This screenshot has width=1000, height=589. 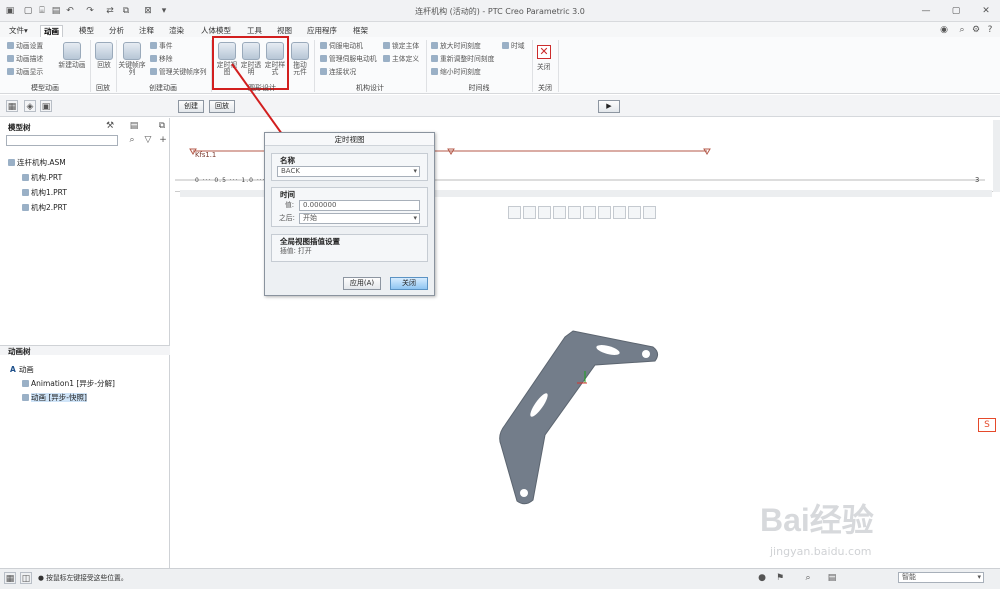 What do you see at coordinates (25, 397) in the screenshot?
I see `snapshot-icon` at bounding box center [25, 397].